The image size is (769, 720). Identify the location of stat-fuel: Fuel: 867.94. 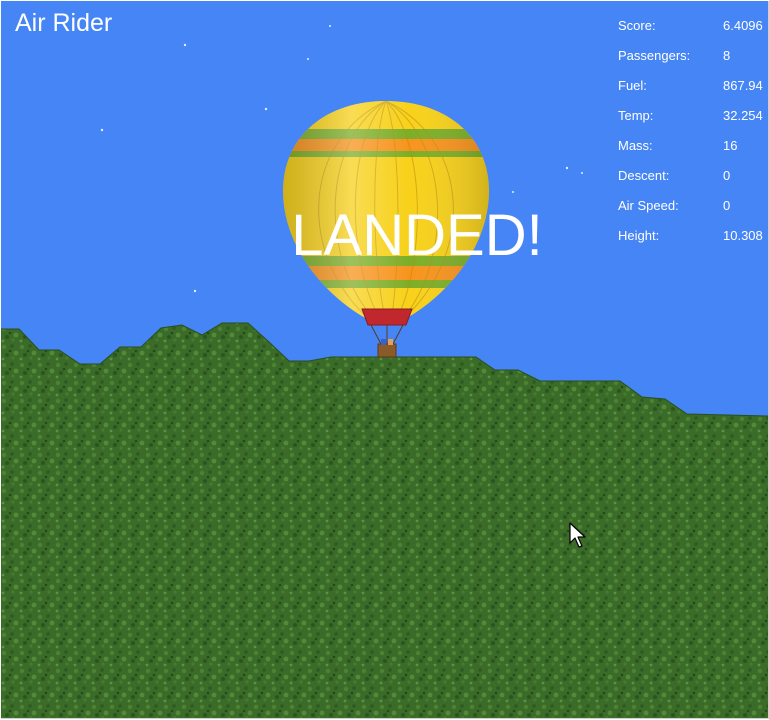
(693, 90).